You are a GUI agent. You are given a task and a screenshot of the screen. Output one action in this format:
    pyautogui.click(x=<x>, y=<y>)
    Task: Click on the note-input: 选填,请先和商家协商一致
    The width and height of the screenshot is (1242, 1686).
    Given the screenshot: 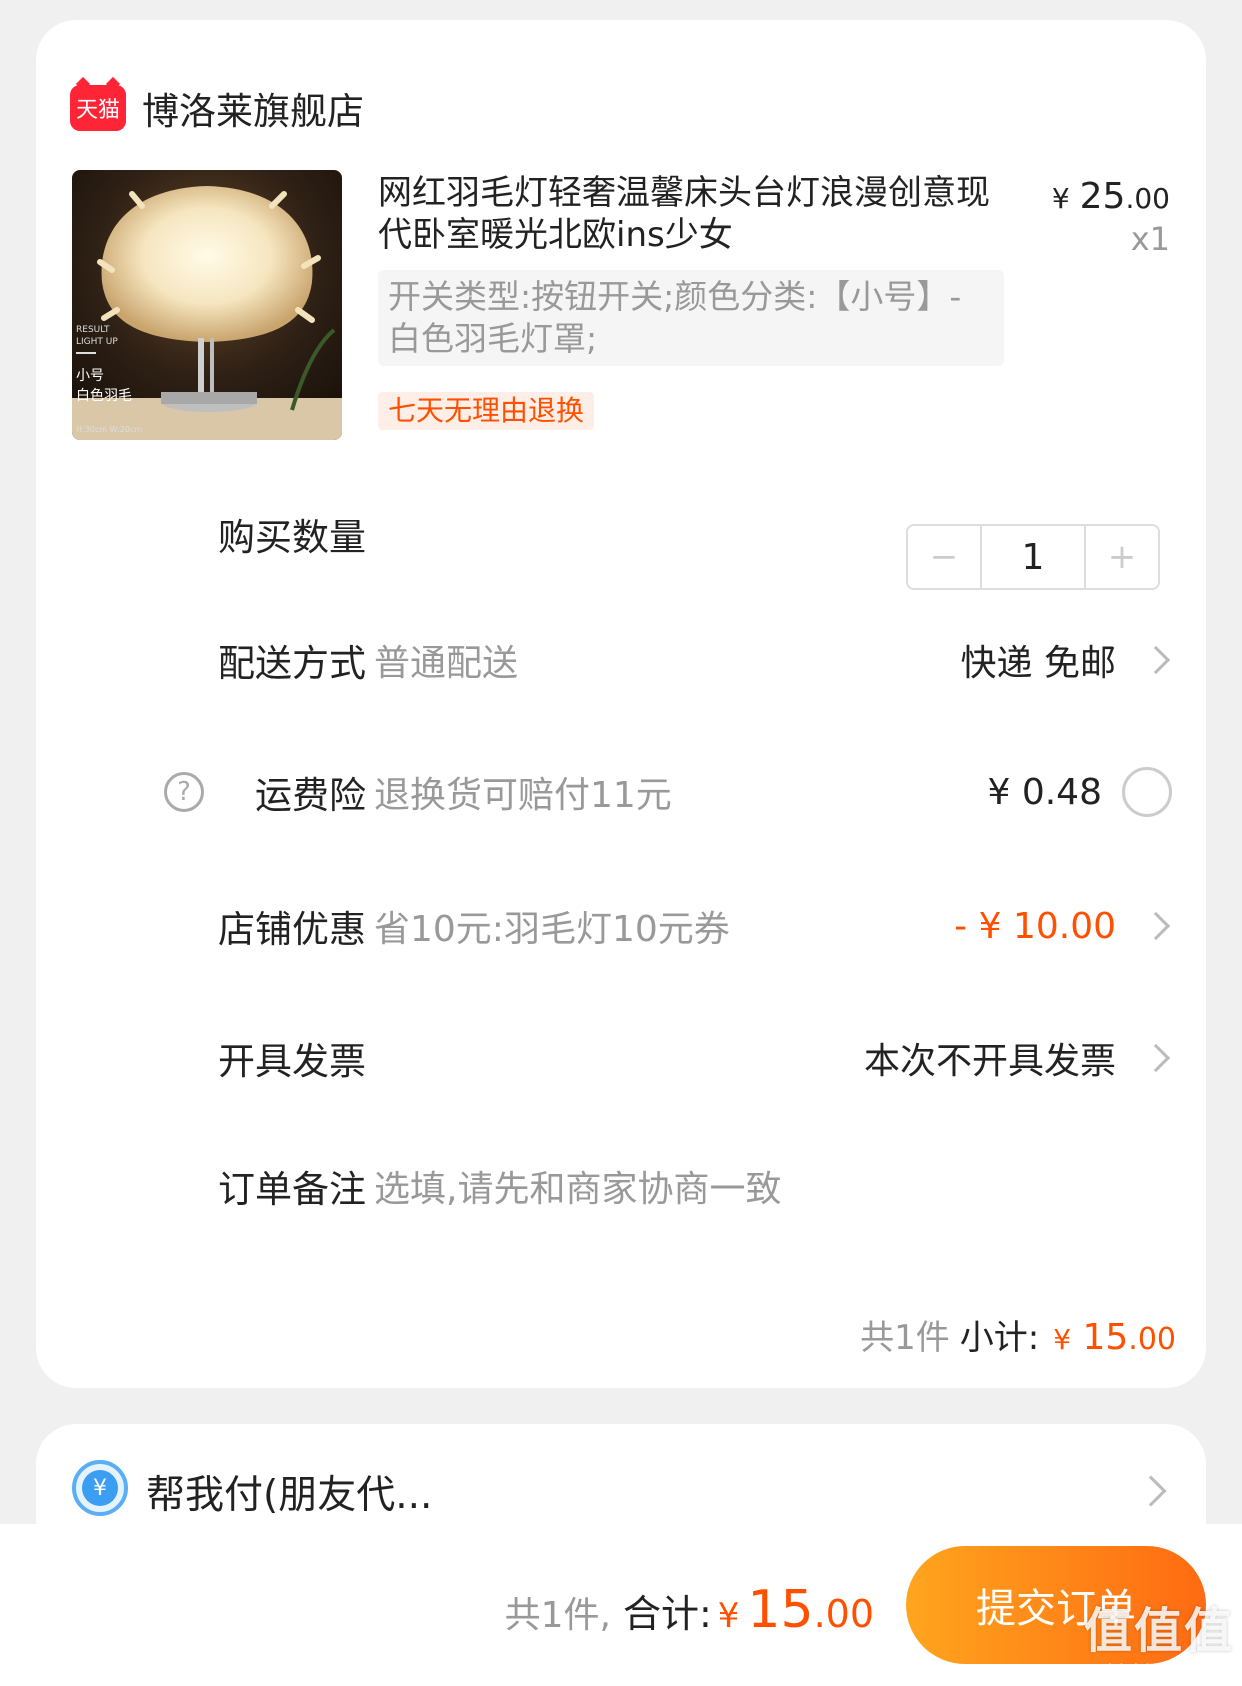 What is the action you would take?
    pyautogui.click(x=577, y=1186)
    